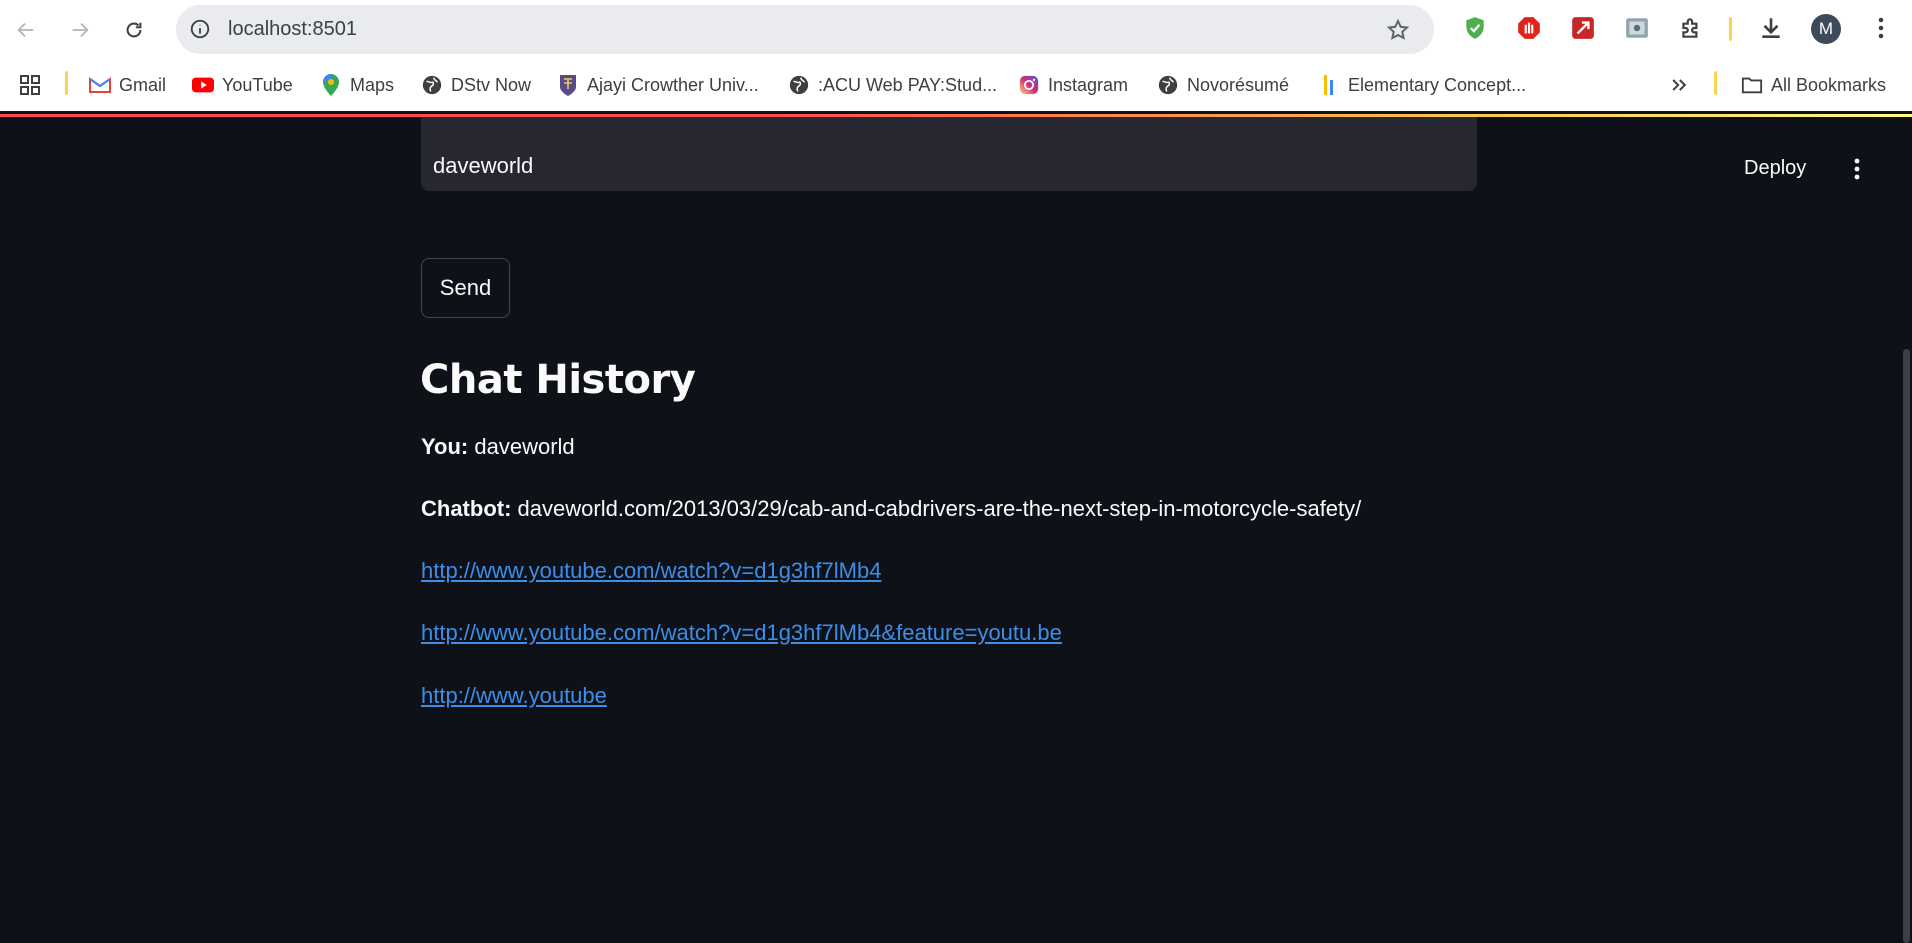 The image size is (1912, 943). Describe the element at coordinates (1826, 29) in the screenshot. I see `profile-avatar: M` at that location.